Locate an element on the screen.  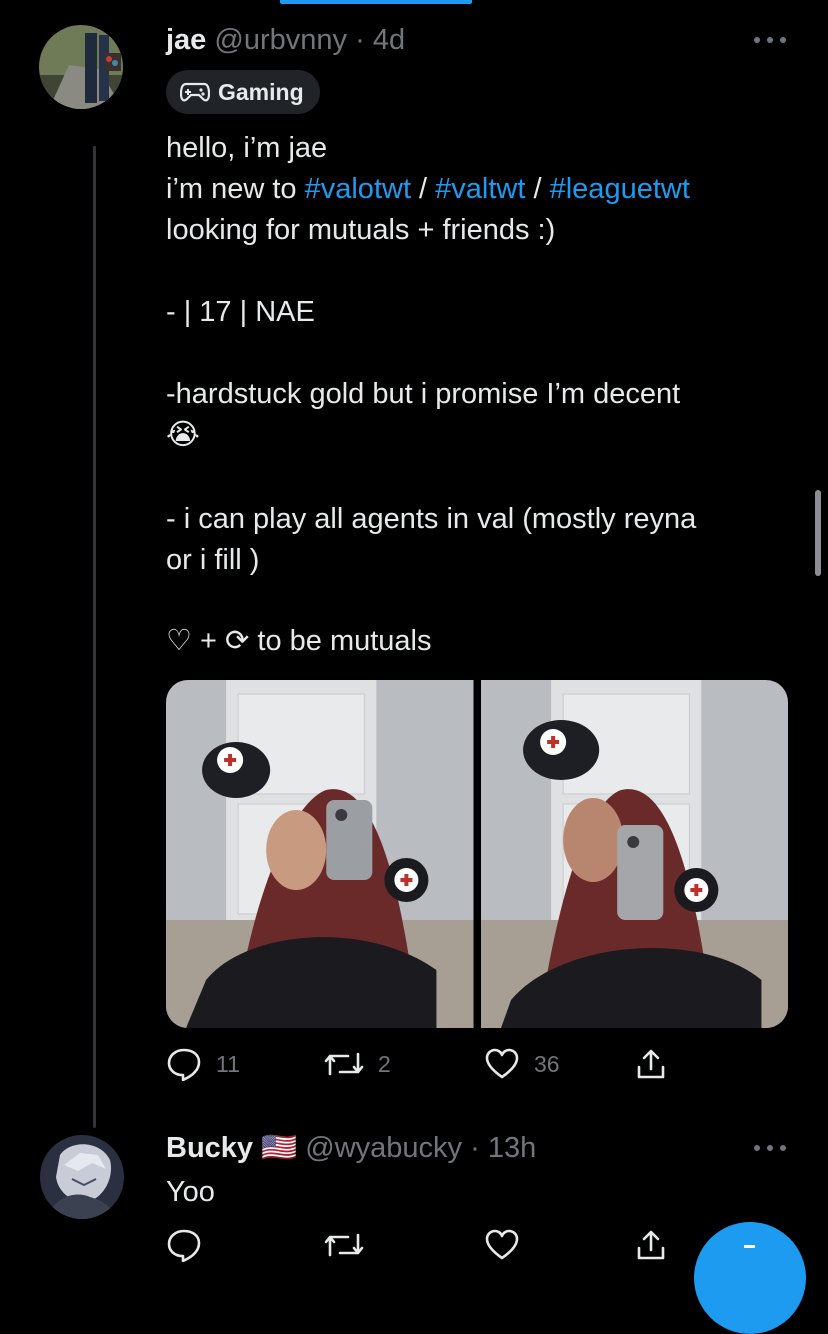
tweet-text-segment: i’m new to is located at coordinates (235, 189).